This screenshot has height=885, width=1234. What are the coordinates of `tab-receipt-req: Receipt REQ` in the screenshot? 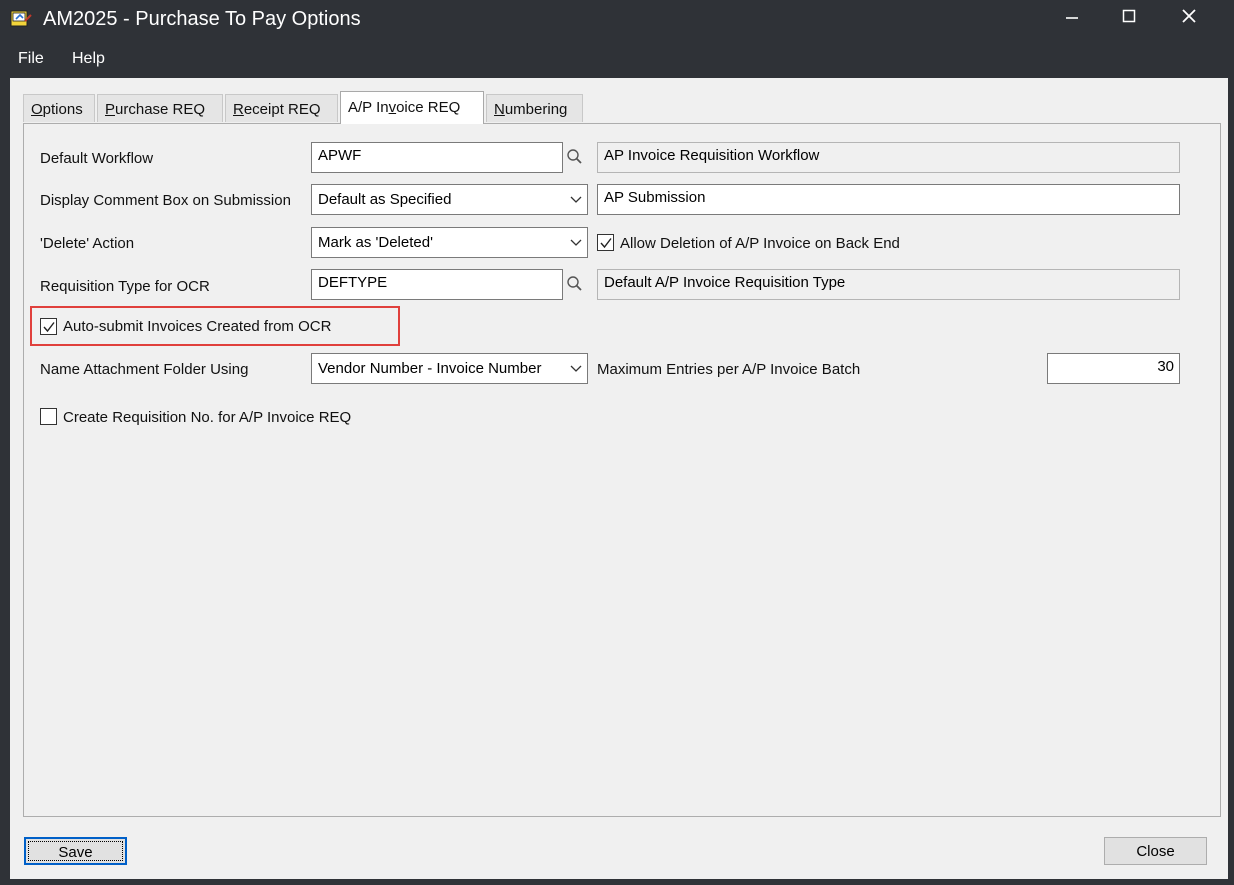 It's located at (281, 108).